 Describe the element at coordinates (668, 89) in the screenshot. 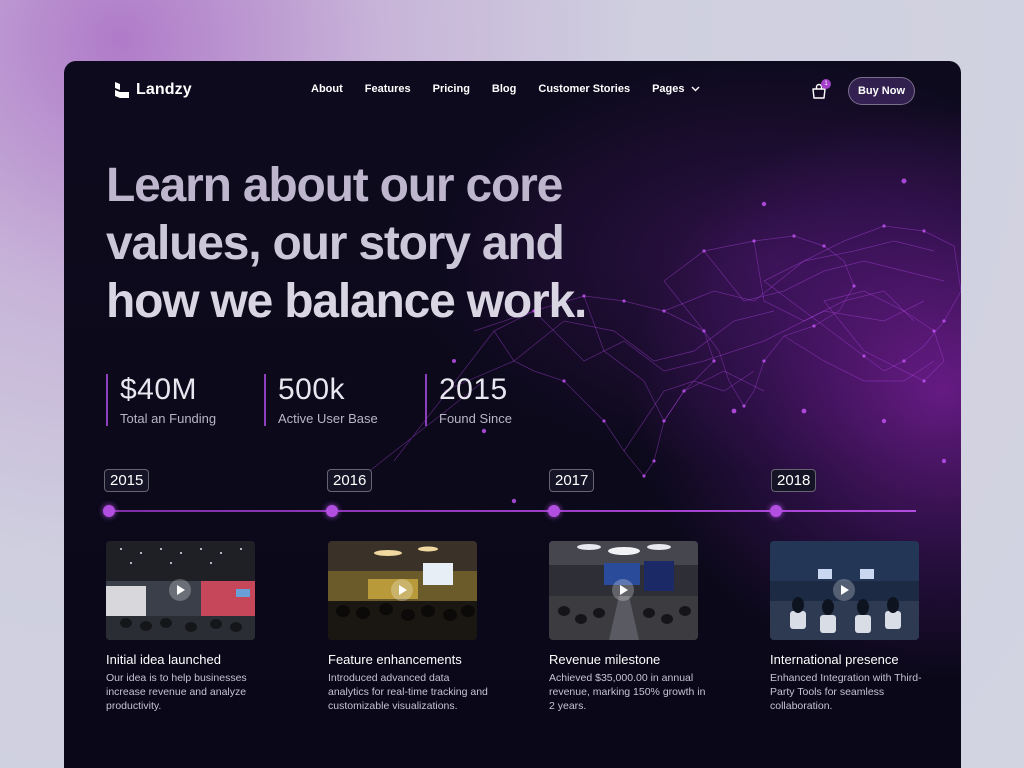

I see `nav-pages-label: Pages` at that location.